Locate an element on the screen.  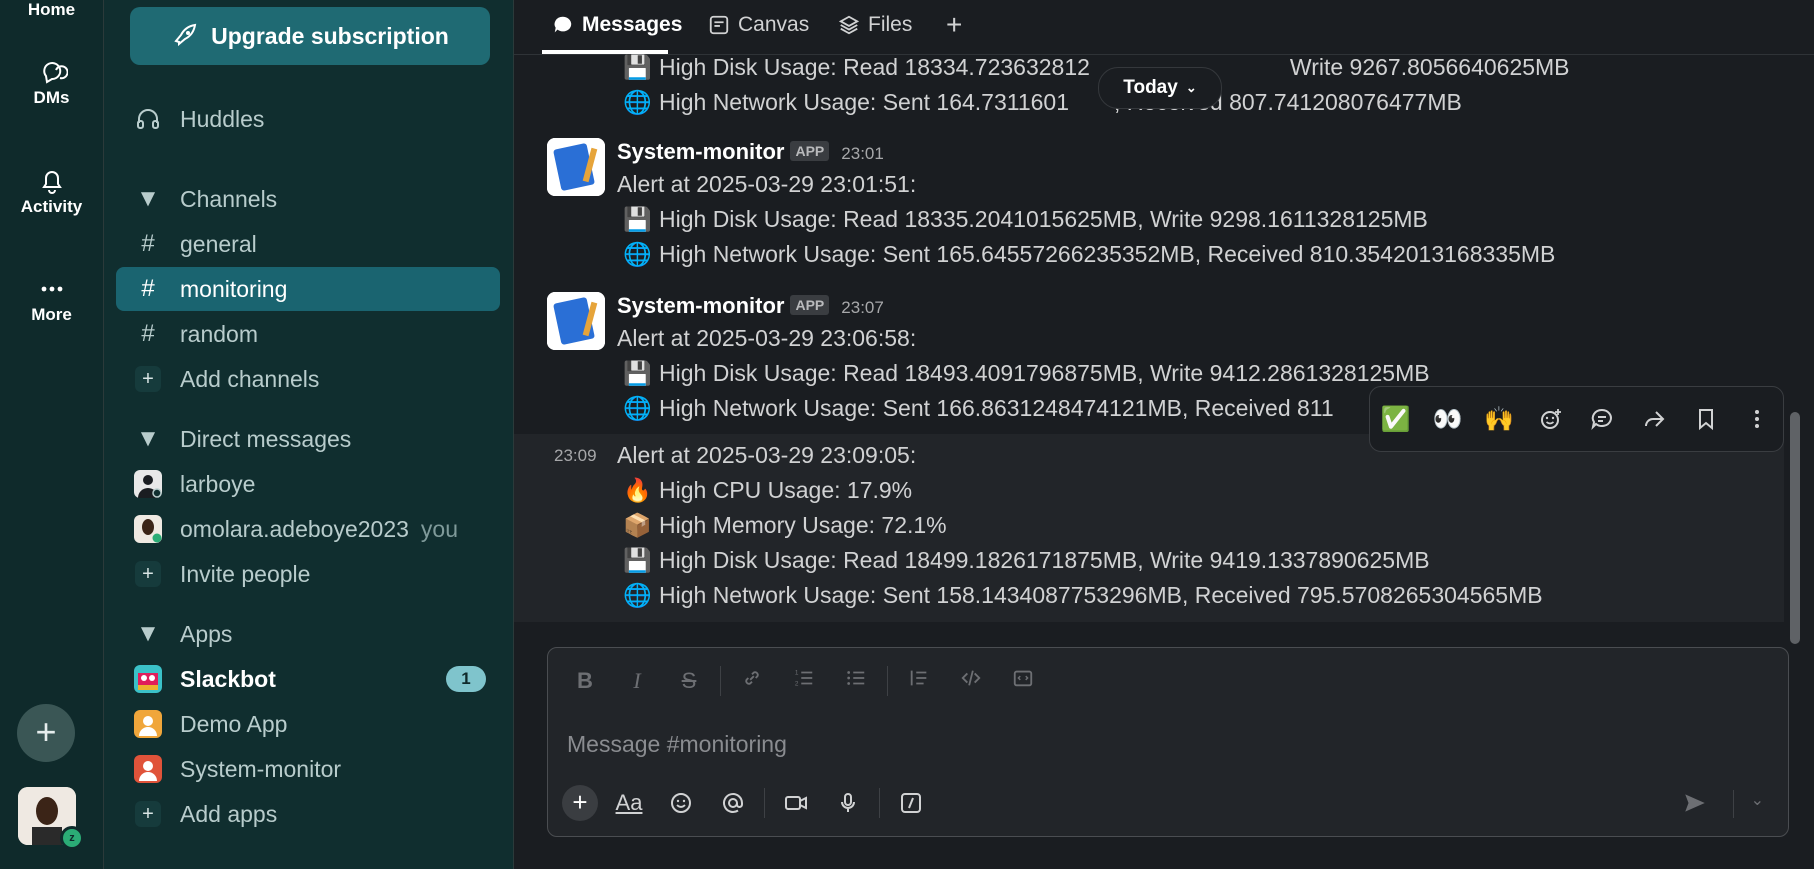
code-icon is located at coordinates (971, 681).